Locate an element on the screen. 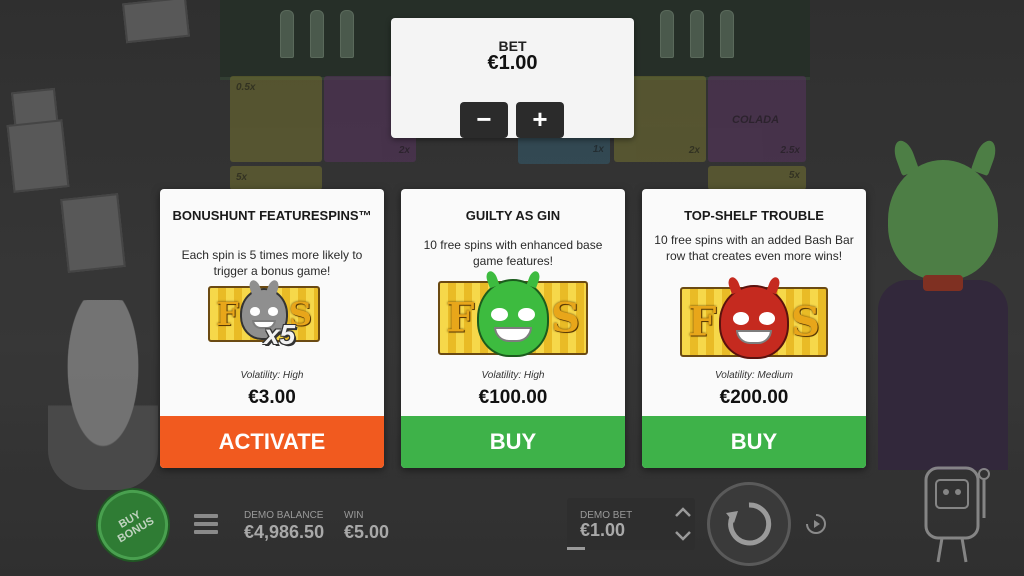 This screenshot has height=576, width=1024. buy-top-shelf-trouble-button: BUY is located at coordinates (754, 442).